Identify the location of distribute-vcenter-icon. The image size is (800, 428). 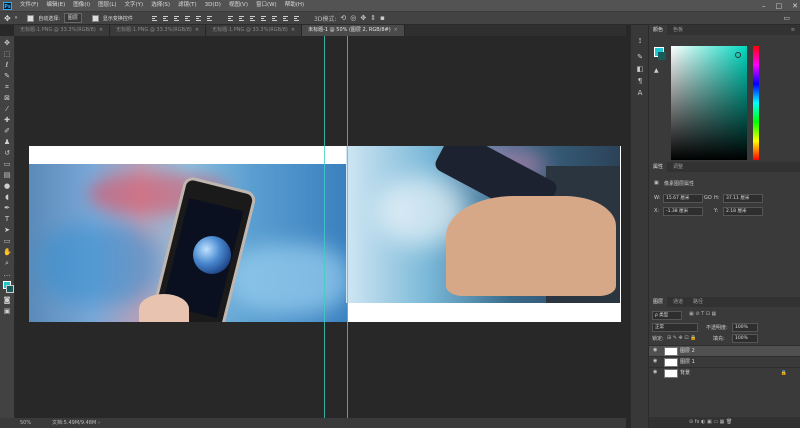
(241, 18).